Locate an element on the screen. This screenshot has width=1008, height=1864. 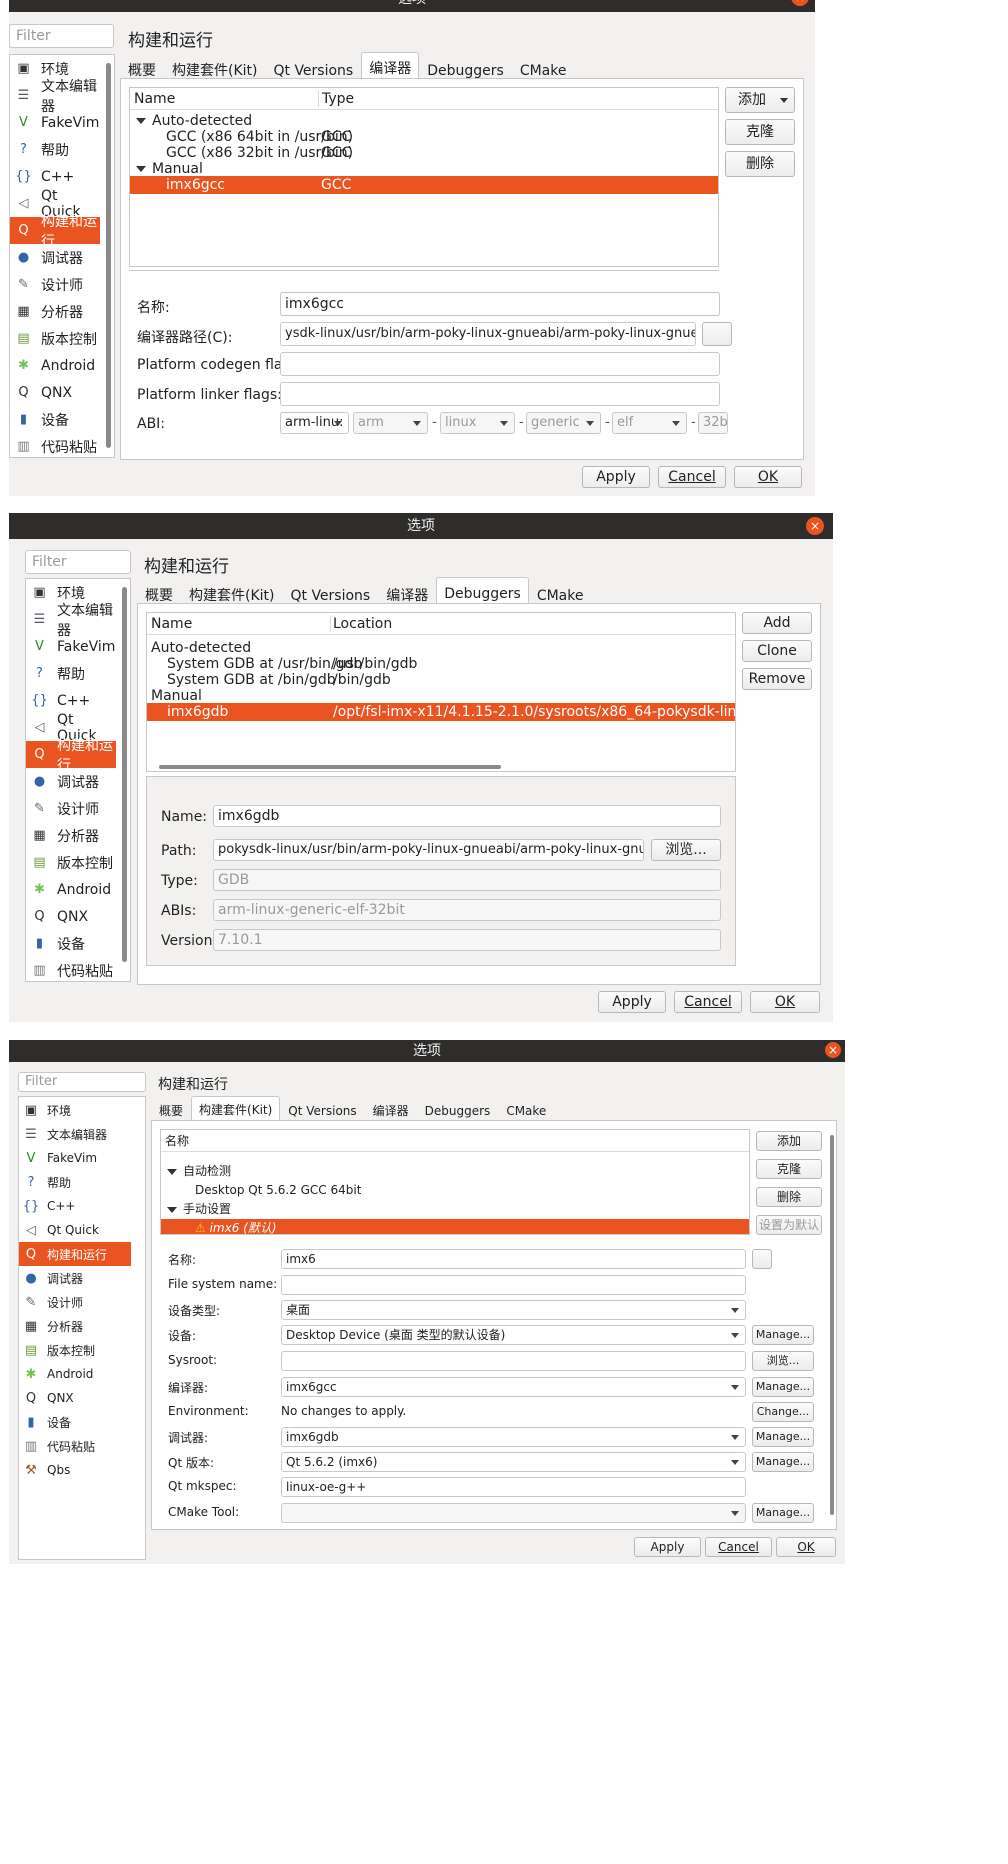
file-system-name-field is located at coordinates (513, 1285).